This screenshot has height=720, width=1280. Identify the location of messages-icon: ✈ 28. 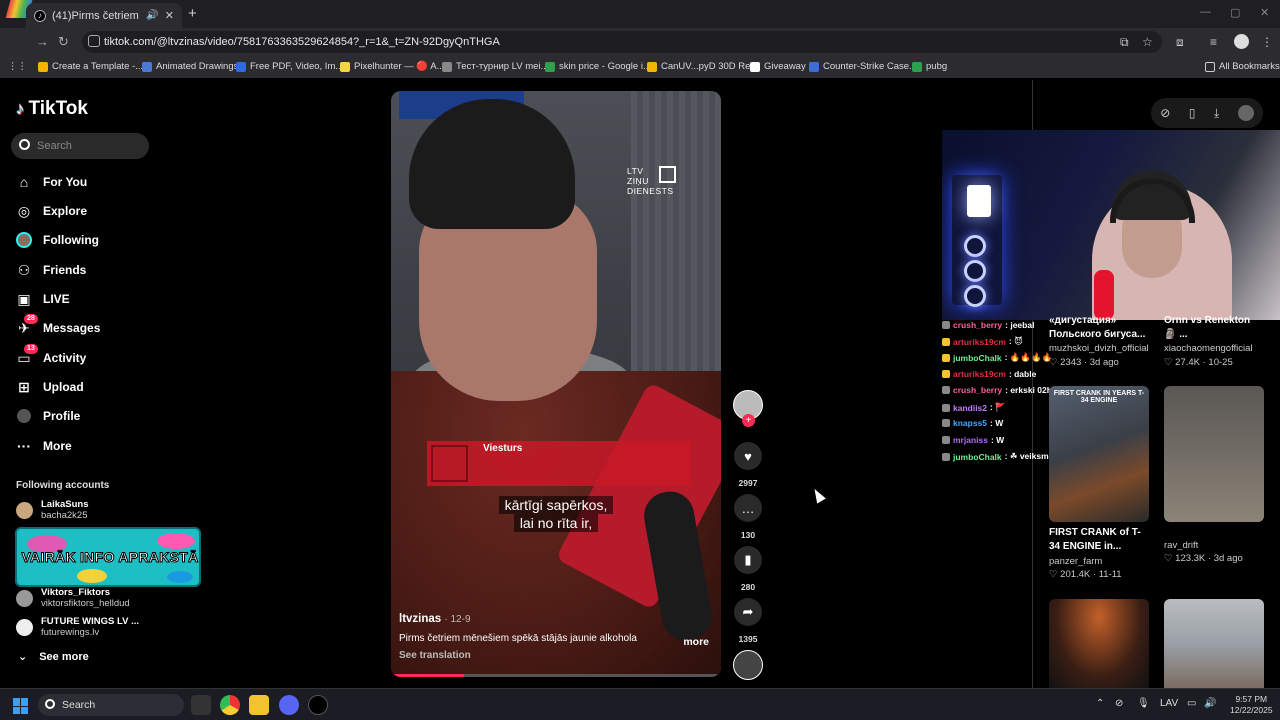
(27, 325).